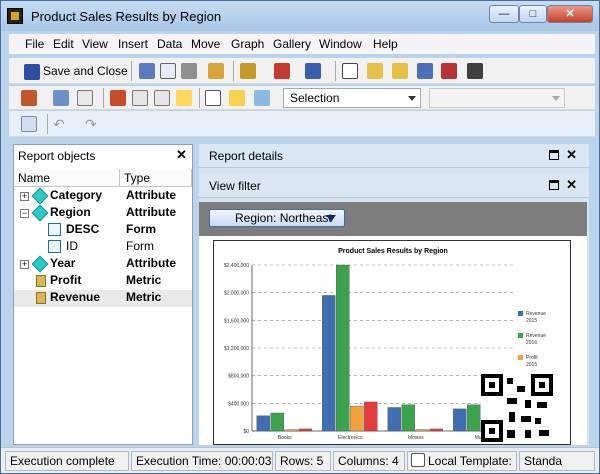 Image resolution: width=600 pixels, height=474 pixels. I want to click on tree-item-type: Attribute, so click(151, 195).